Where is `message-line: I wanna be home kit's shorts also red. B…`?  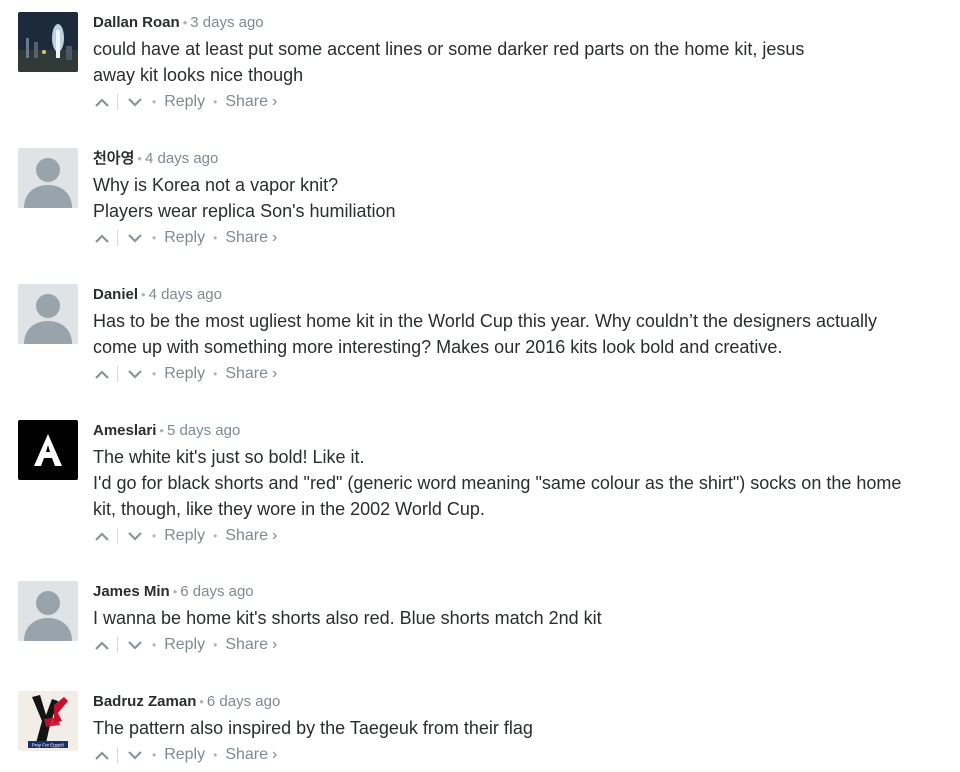
message-line: I wanna be home kit's shorts also red. B… is located at coordinates (347, 618).